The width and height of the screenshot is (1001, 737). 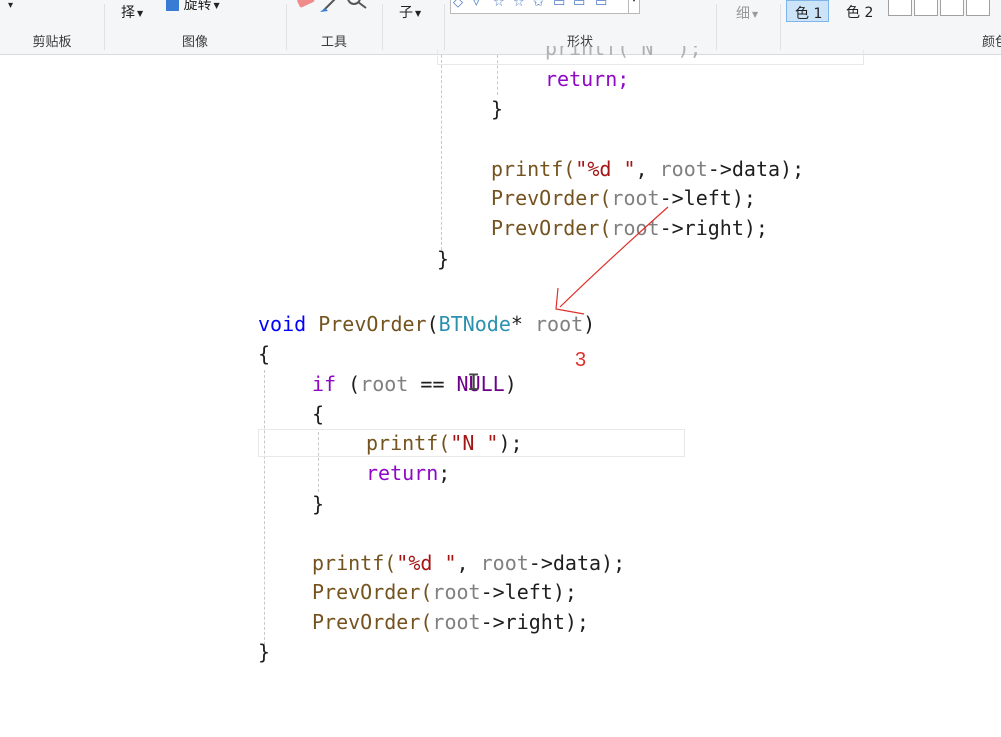 What do you see at coordinates (534, 622) in the screenshot?
I see `code-token: ->right);` at bounding box center [534, 622].